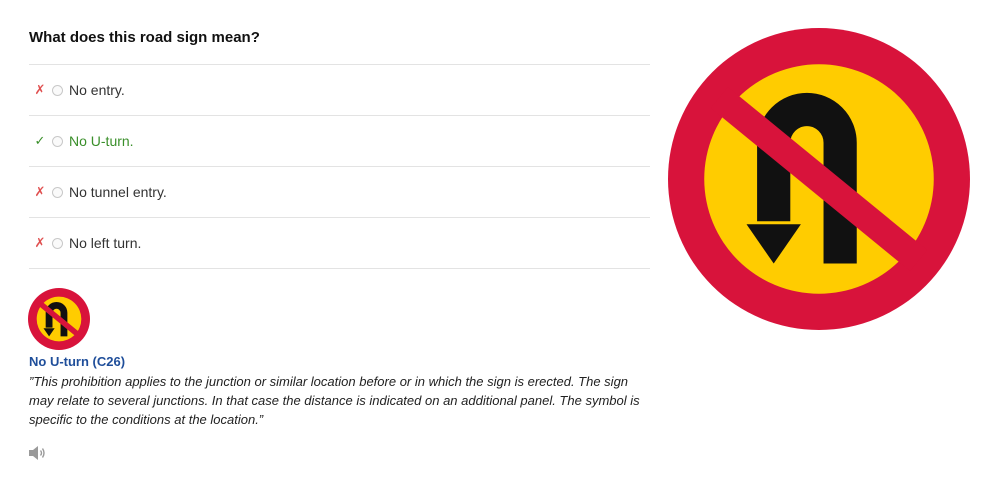  Describe the element at coordinates (59, 319) in the screenshot. I see `no-u-turn-sign-thumbnail` at that location.